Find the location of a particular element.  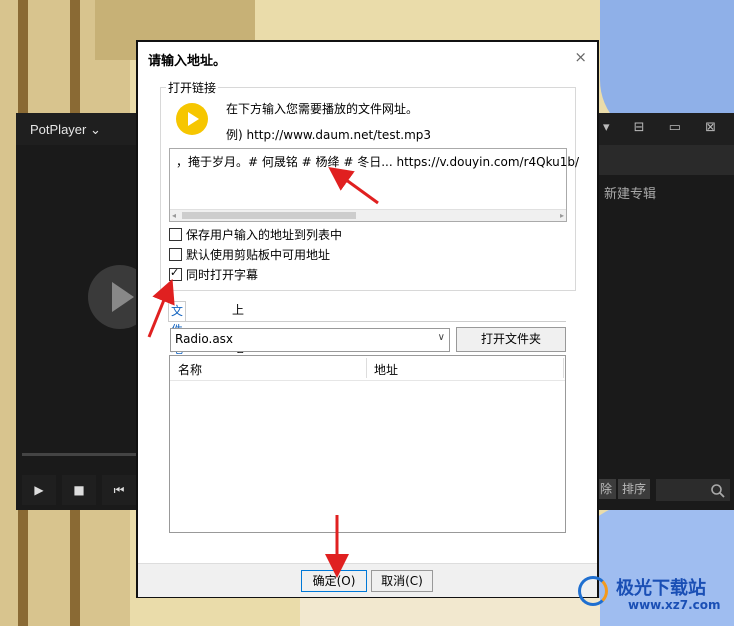

cancel-button: 取消(C) is located at coordinates (402, 581).